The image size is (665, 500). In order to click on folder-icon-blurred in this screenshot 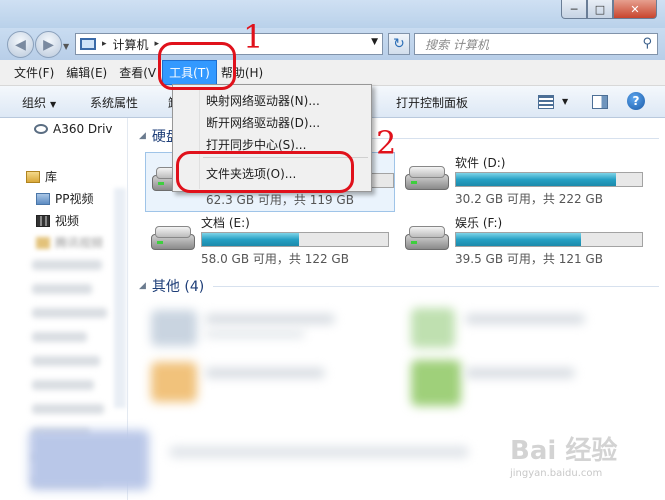, I will do `click(43, 242)`.